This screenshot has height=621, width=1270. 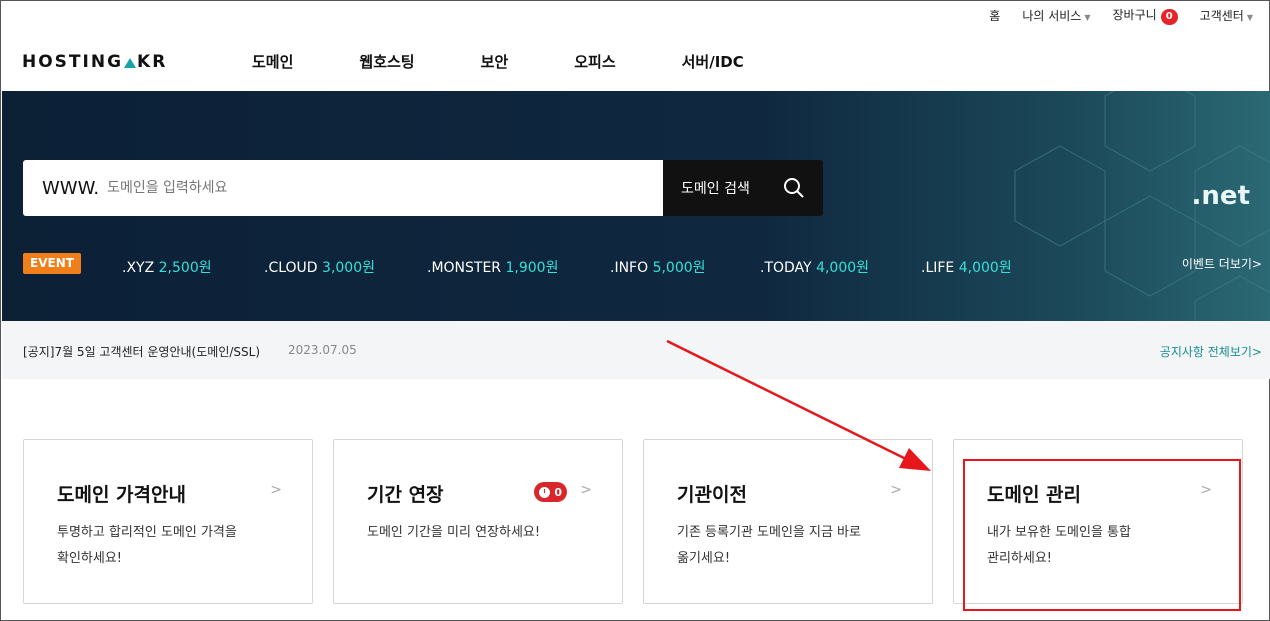 I want to click on card-title: 도메인 가격안내, so click(x=121, y=495).